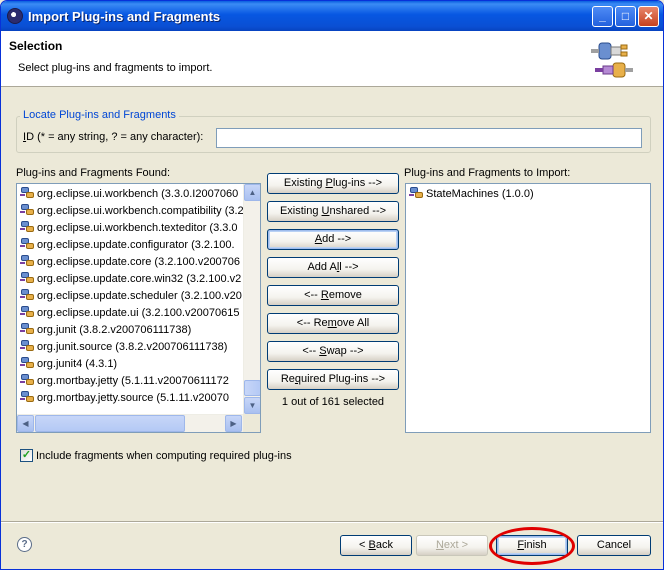  What do you see at coordinates (113, 137) in the screenshot?
I see `id-filter-label: ID (* = any string, ? = any character):` at bounding box center [113, 137].